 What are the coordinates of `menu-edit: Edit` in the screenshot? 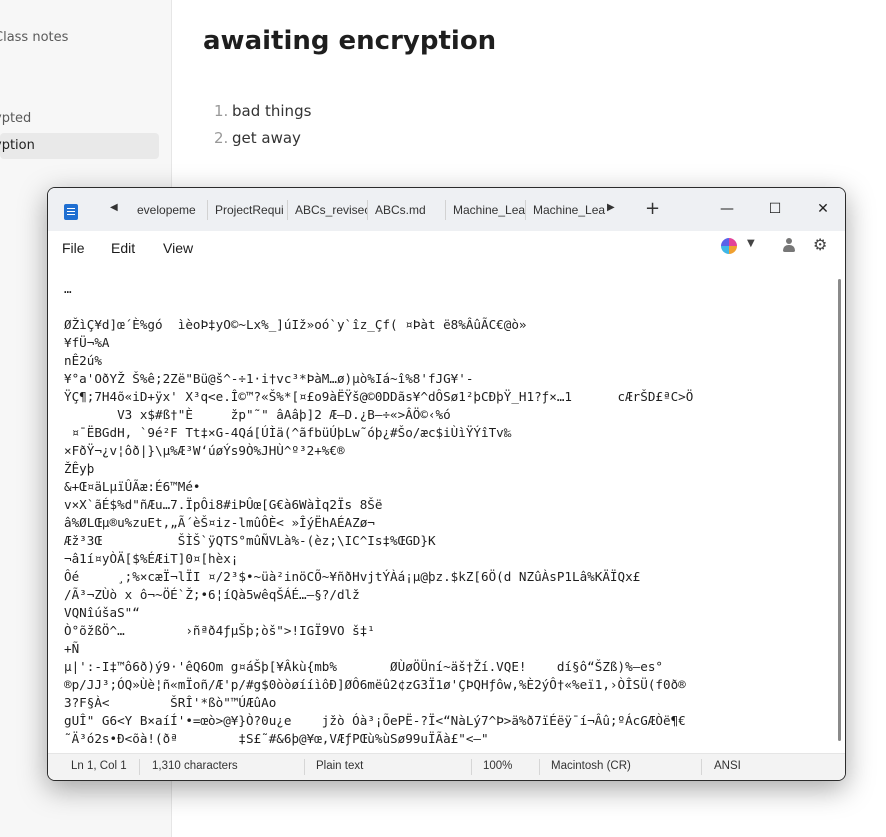 It's located at (123, 248).